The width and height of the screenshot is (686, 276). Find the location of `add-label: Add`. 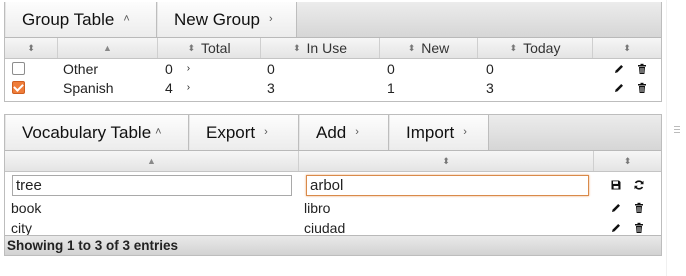

add-label: Add is located at coordinates (331, 132).